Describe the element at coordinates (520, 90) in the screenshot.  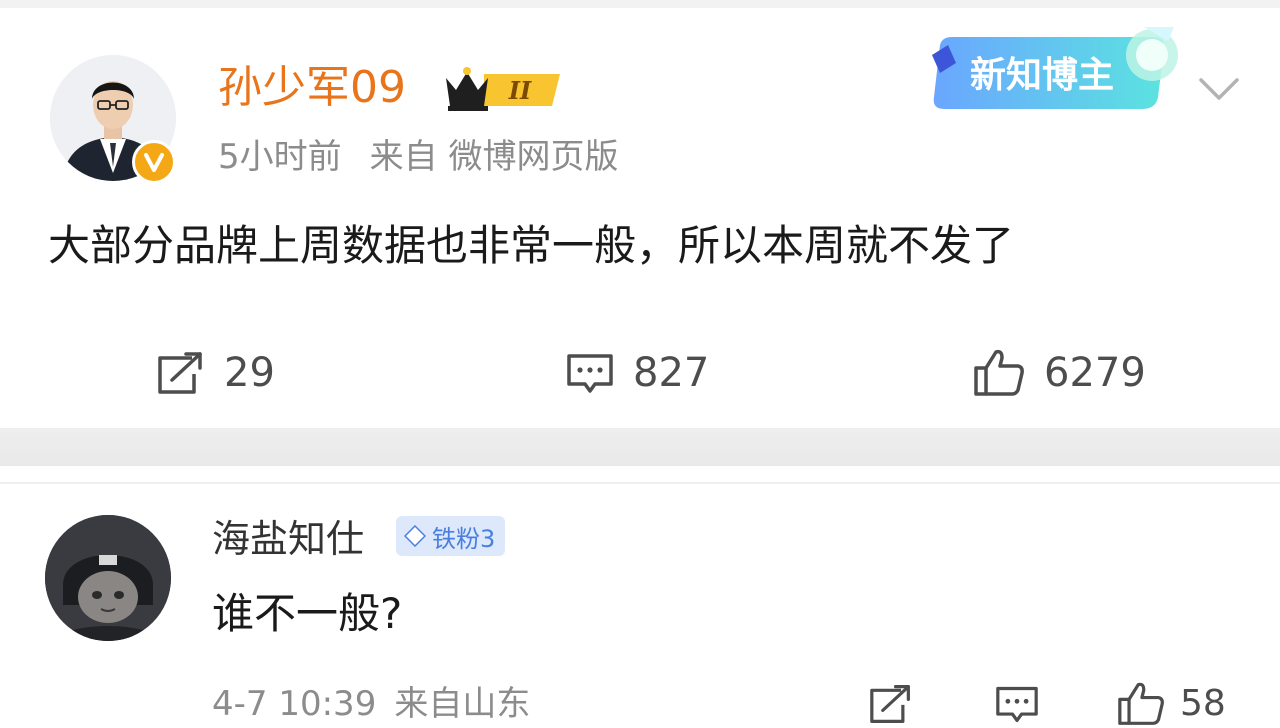
I see `level-badge-label: II` at that location.